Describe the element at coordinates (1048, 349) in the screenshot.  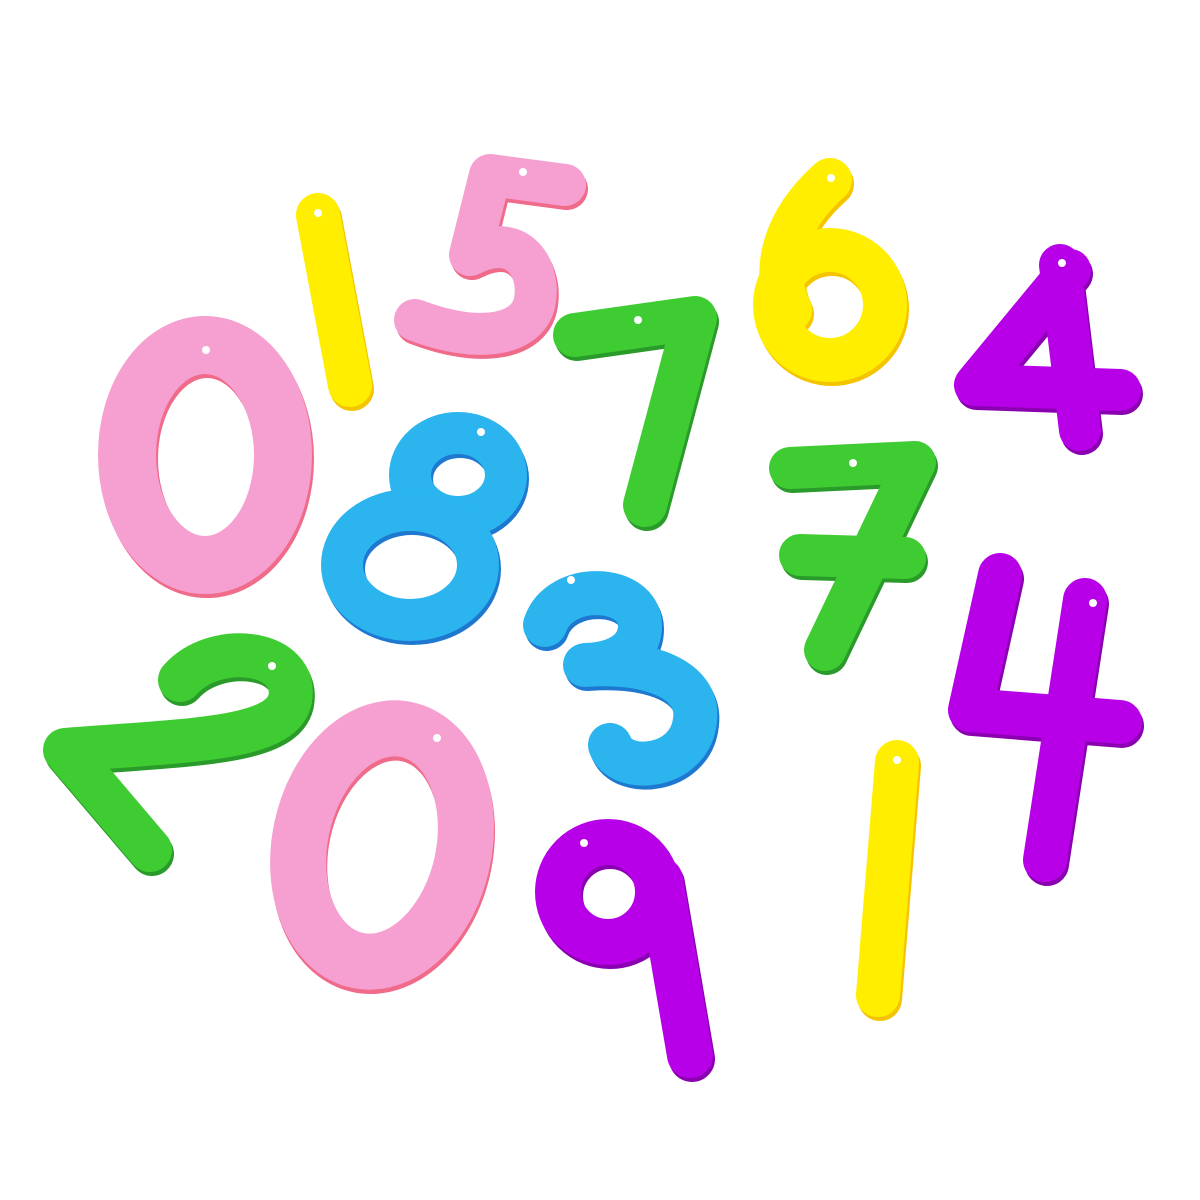
I see `numeral-4-purple-top` at that location.